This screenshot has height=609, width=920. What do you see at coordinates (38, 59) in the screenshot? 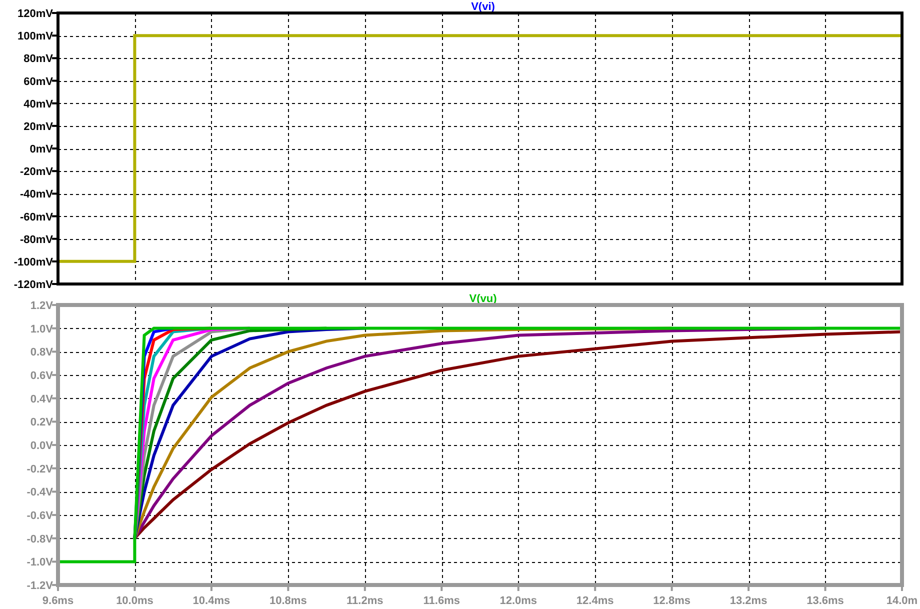
I see `axis-label: 80mV` at bounding box center [38, 59].